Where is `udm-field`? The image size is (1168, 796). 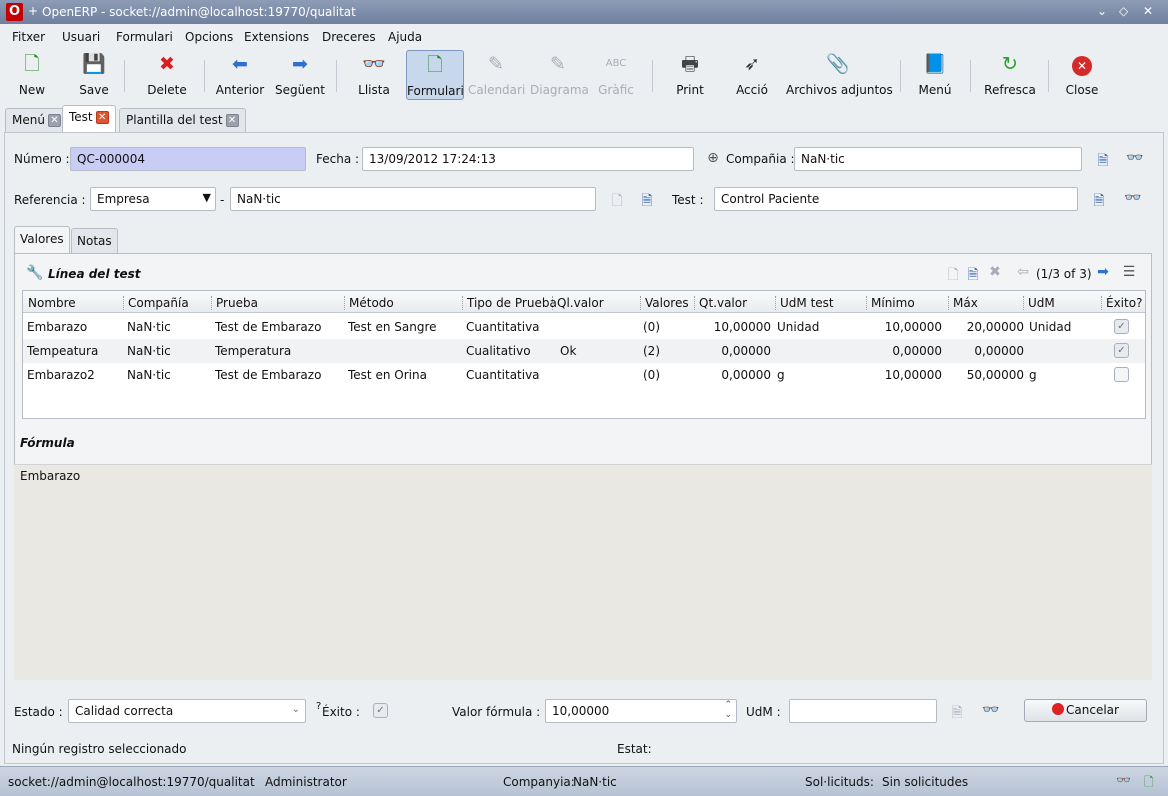
udm-field is located at coordinates (863, 711).